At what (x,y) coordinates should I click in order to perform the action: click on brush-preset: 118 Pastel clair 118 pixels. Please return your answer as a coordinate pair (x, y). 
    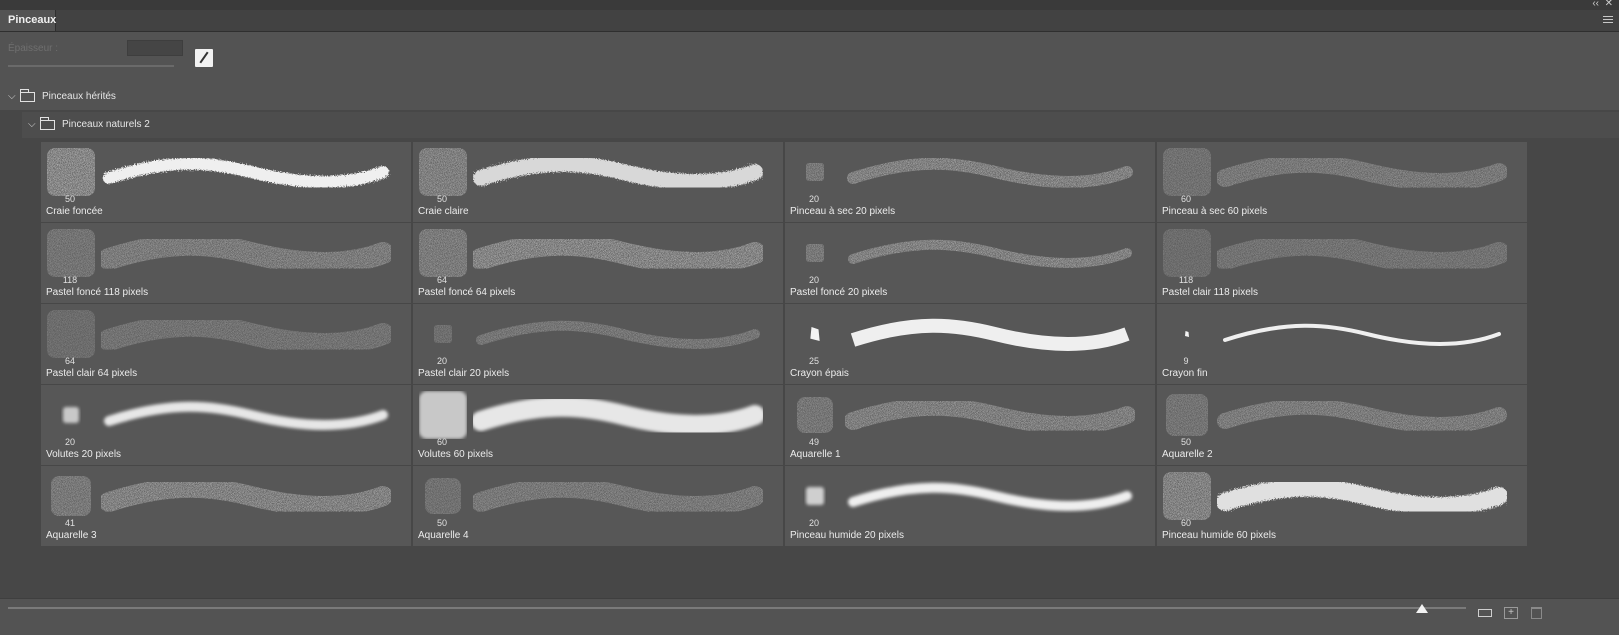
    Looking at the image, I should click on (1342, 263).